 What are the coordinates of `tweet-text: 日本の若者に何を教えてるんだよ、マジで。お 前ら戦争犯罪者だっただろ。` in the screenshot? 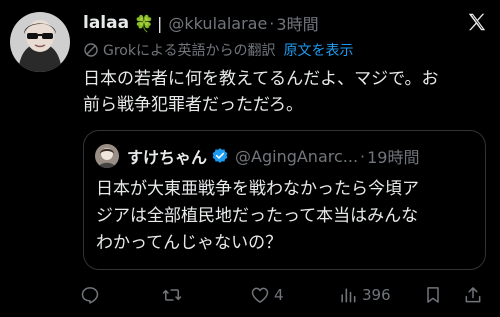 It's located at (284, 92).